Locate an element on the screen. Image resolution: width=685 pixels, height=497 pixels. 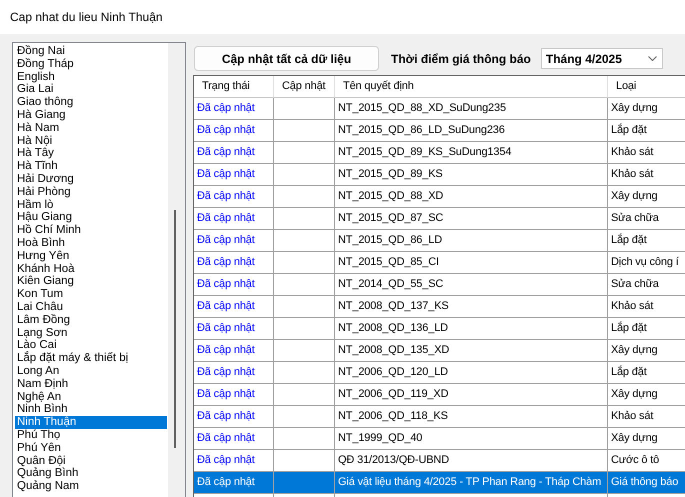
column-header: Tên quyết định is located at coordinates (471, 87).